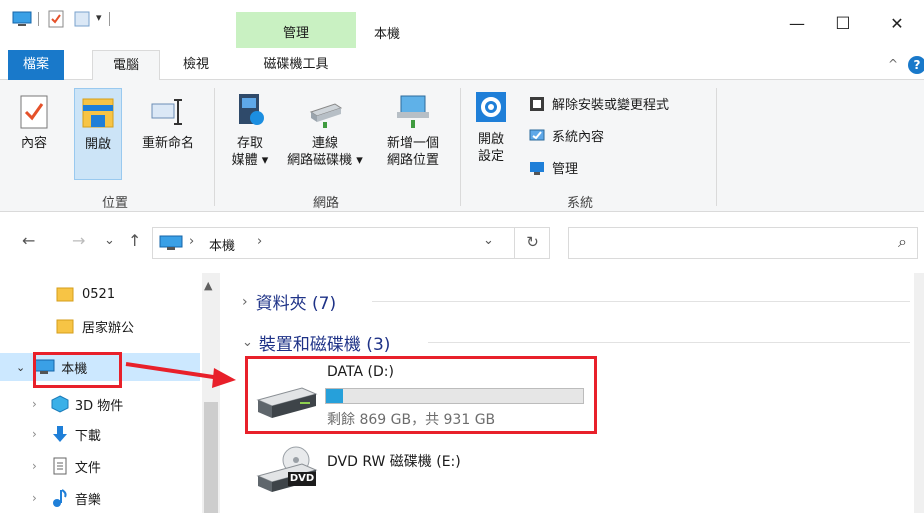  What do you see at coordinates (109, 240) in the screenshot?
I see `recent-locations-button: ⌄` at bounding box center [109, 240].